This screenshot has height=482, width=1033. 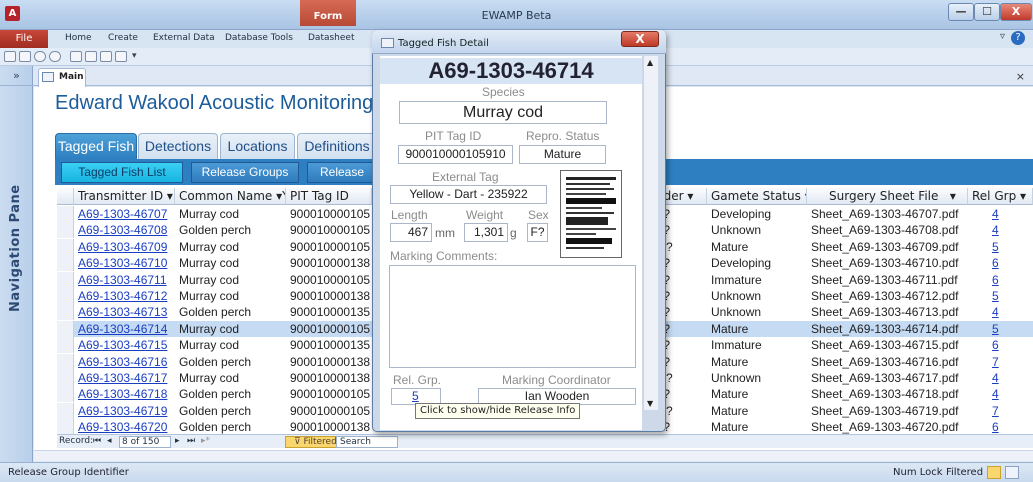 I want to click on close-document-icon: ×, so click(x=1020, y=76).